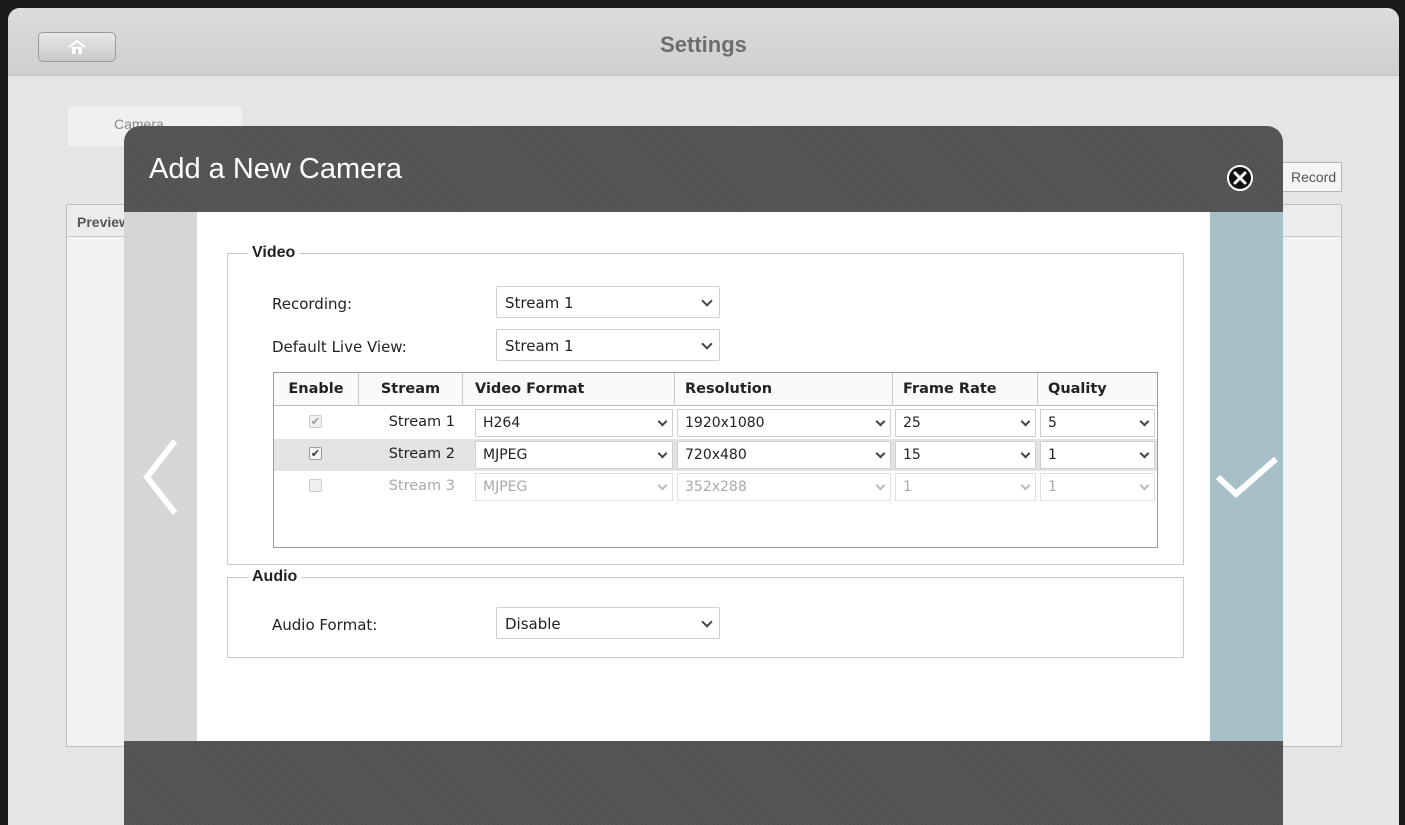 This screenshot has width=1405, height=825. I want to click on recording-select: Stream 1, so click(608, 302).